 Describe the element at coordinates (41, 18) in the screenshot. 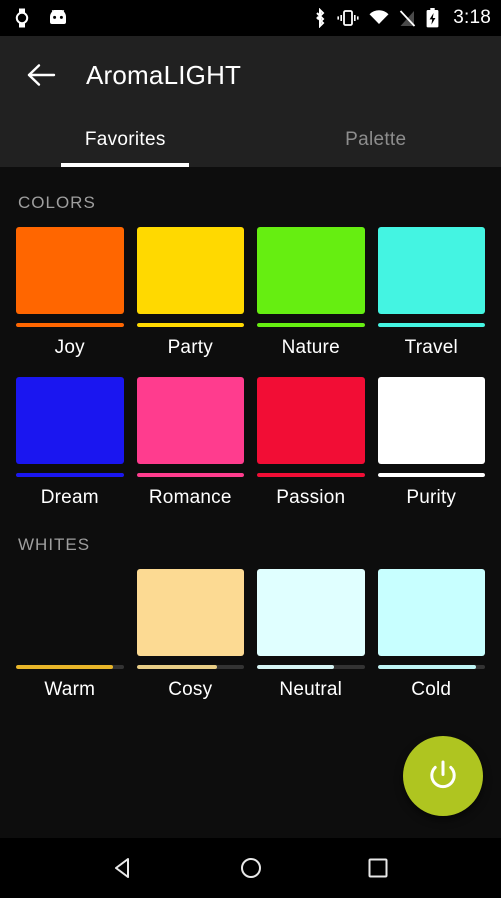

I see `status-bar-left-icons` at that location.